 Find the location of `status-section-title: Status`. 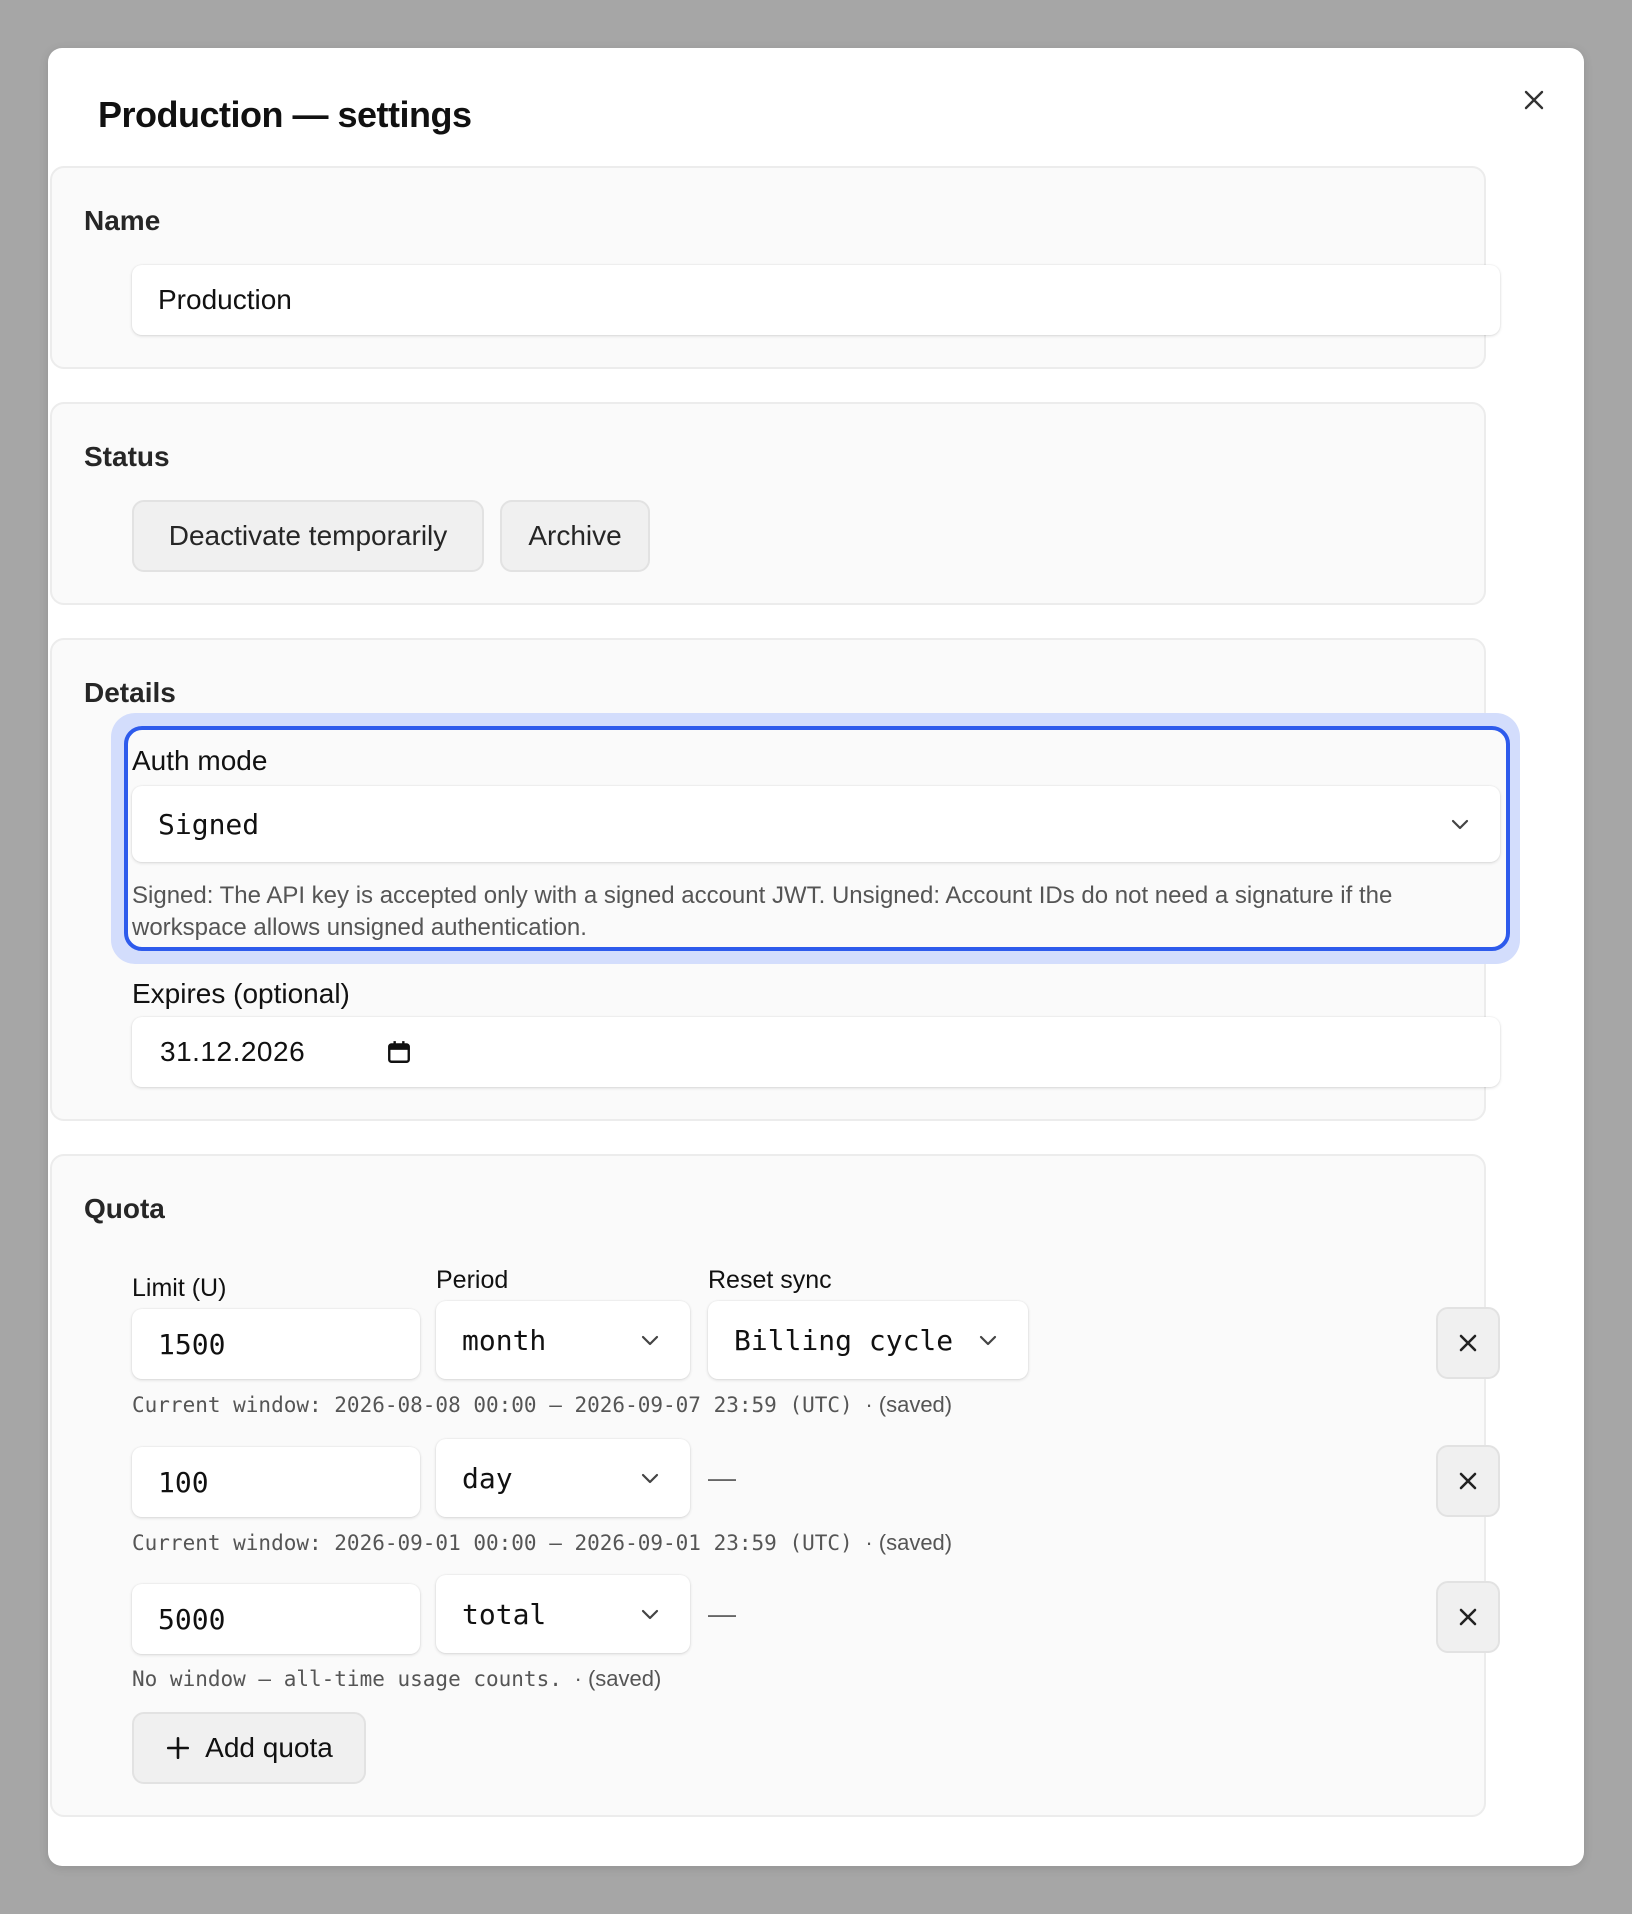

status-section-title: Status is located at coordinates (127, 456).